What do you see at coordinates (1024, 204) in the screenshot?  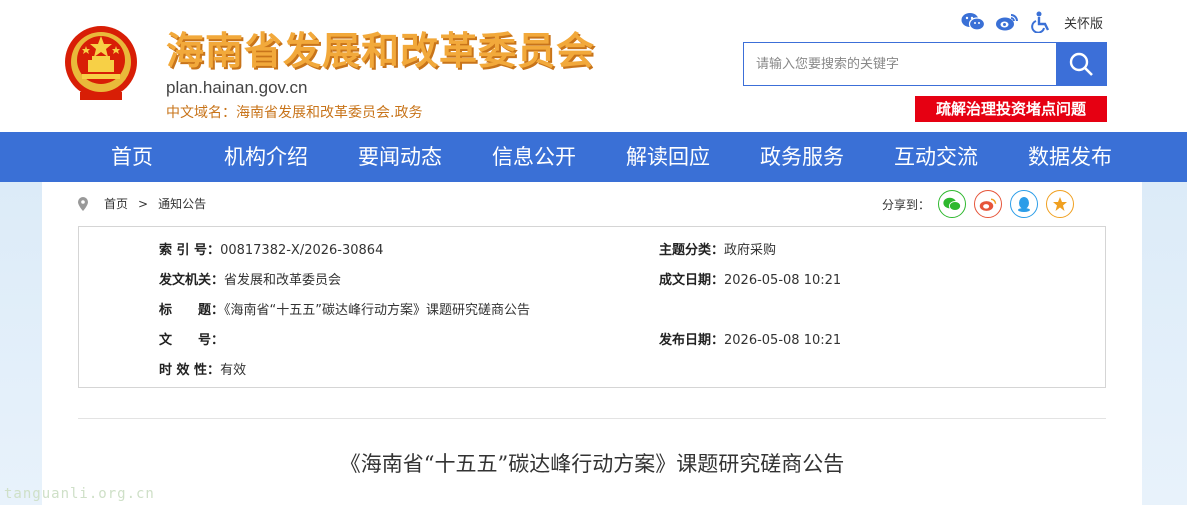 I see `share-qq-icon` at bounding box center [1024, 204].